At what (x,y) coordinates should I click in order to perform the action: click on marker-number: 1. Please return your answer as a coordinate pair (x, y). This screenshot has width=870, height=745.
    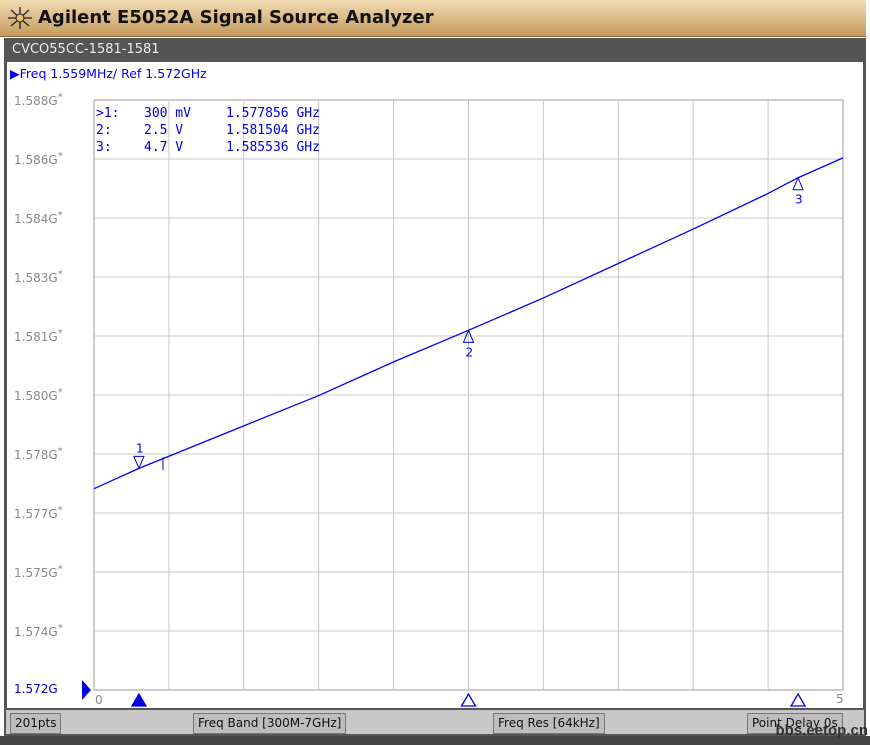
    Looking at the image, I should click on (140, 448).